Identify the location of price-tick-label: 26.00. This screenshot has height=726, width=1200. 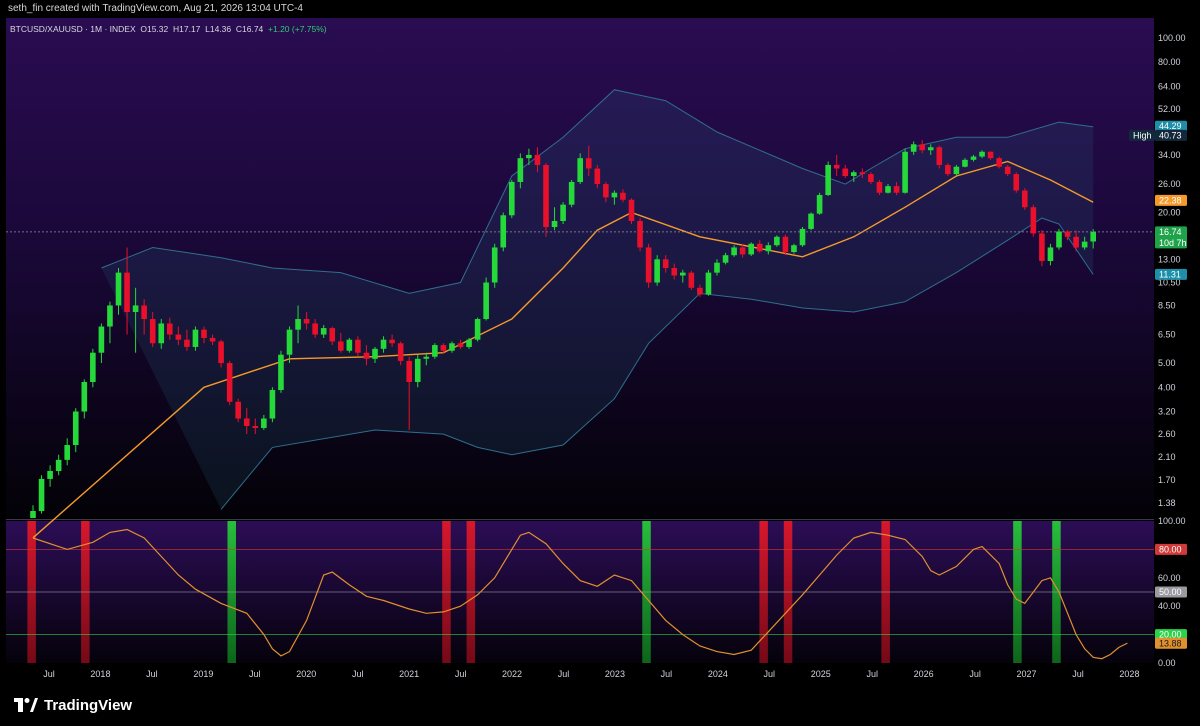
(1169, 184).